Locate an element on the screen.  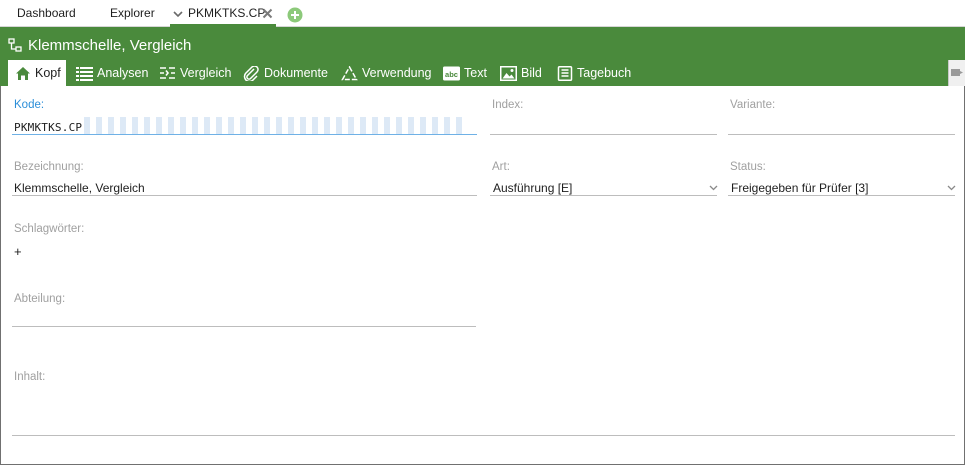
page-title: Klemmschelle, Vergleich is located at coordinates (110, 45).